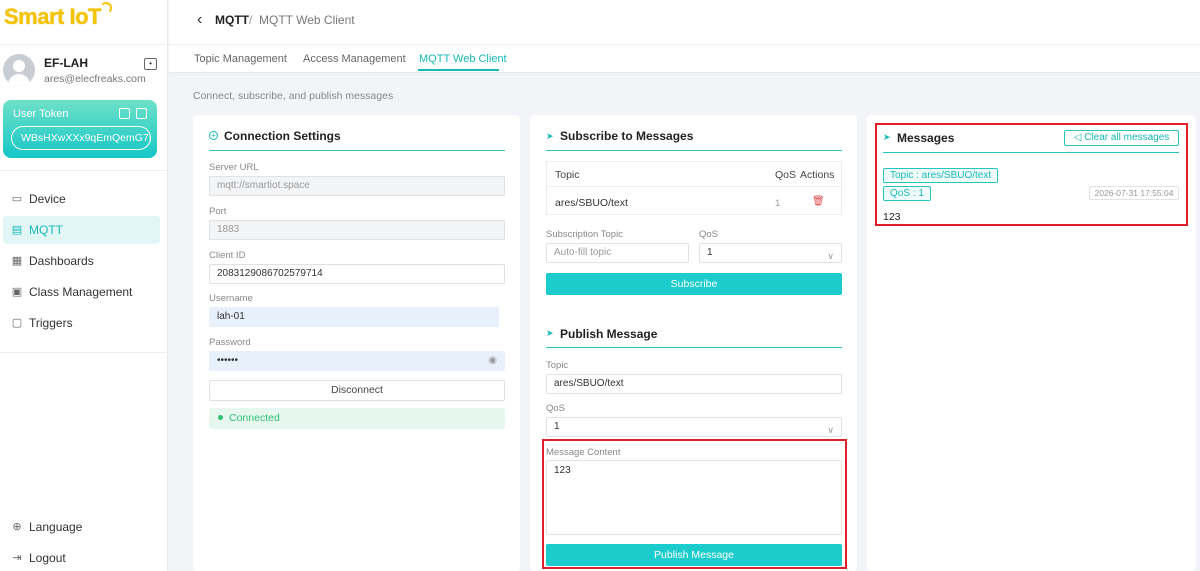 The height and width of the screenshot is (571, 1200). Describe the element at coordinates (354, 317) in the screenshot. I see `username-field: lah-01` at that location.